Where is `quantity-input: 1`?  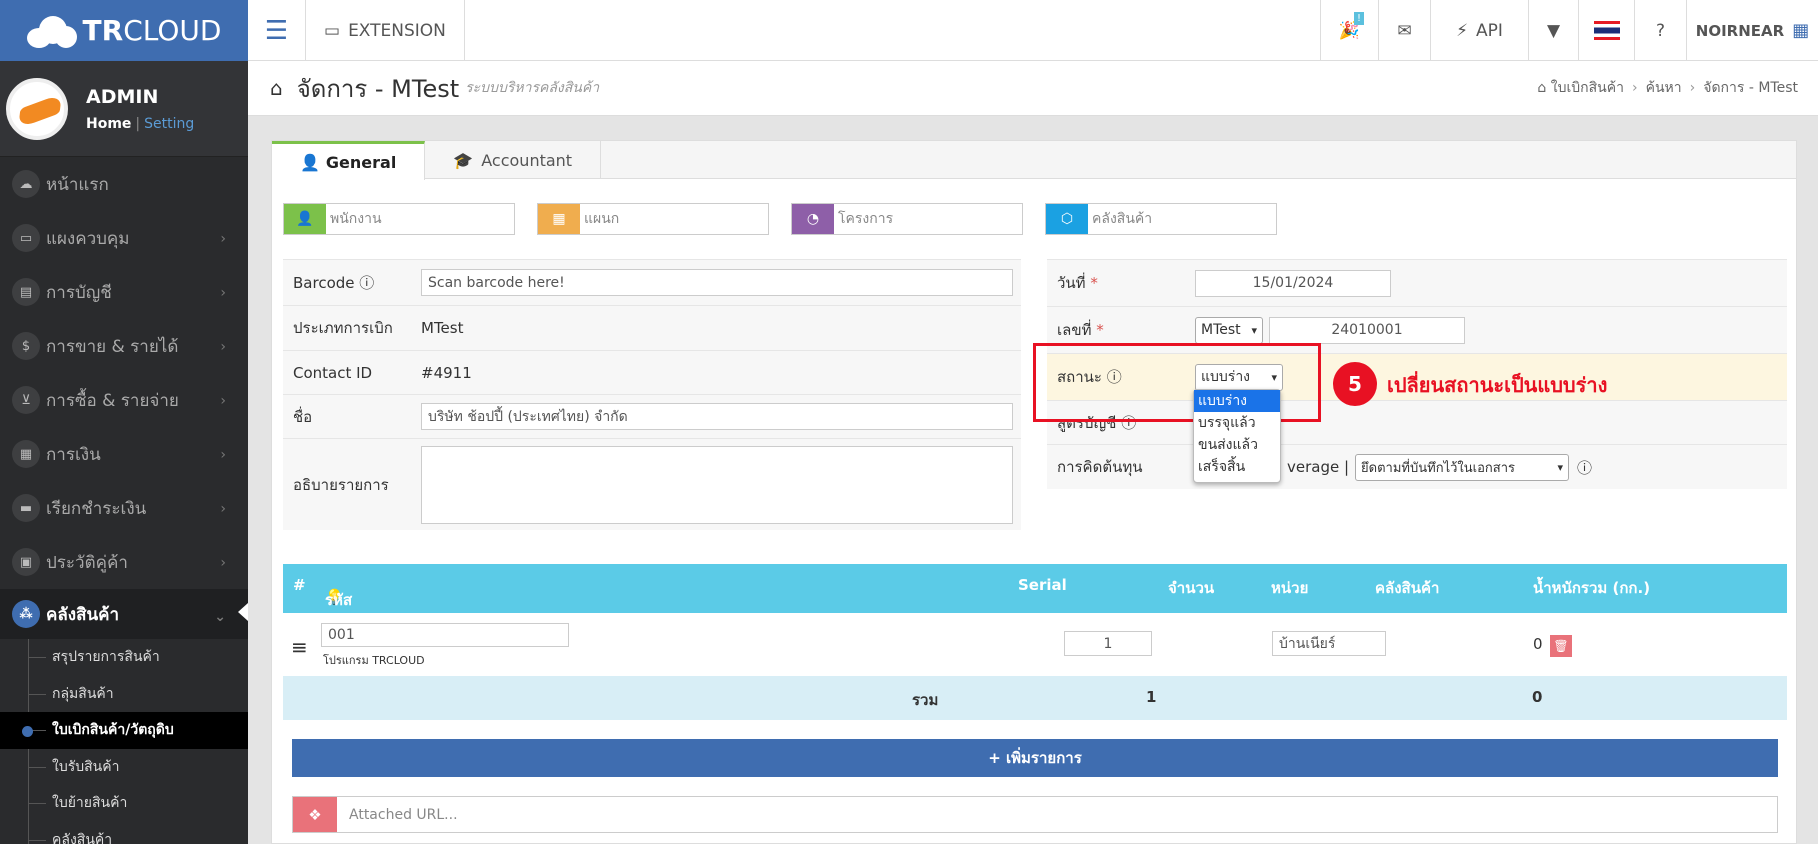
quantity-input: 1 is located at coordinates (1108, 643).